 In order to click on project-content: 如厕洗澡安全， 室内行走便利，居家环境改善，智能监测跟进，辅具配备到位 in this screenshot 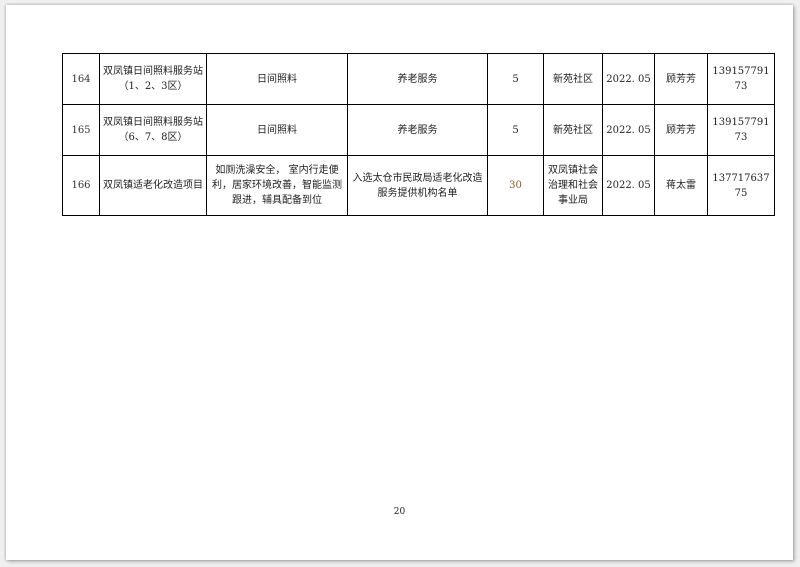, I will do `click(277, 185)`.